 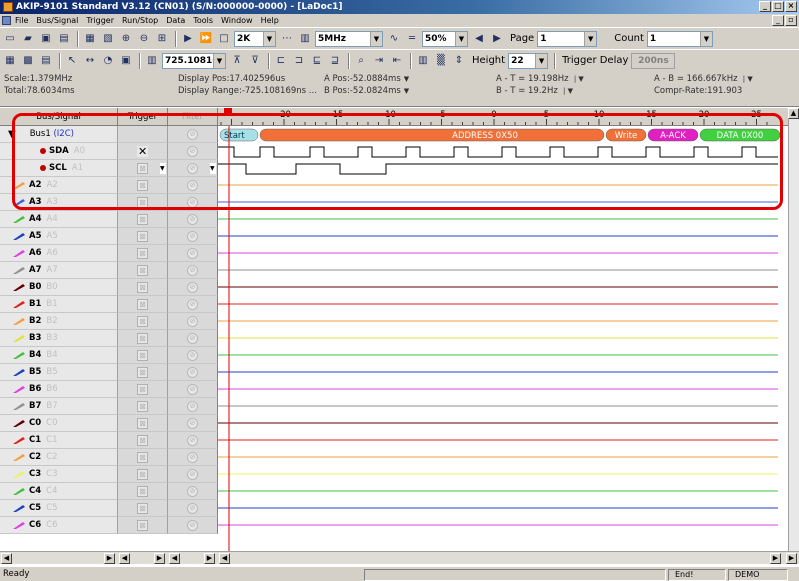 What do you see at coordinates (109, 525) in the screenshot?
I see `channel-row-c6: C6 C6 ⊠ ⊘` at bounding box center [109, 525].